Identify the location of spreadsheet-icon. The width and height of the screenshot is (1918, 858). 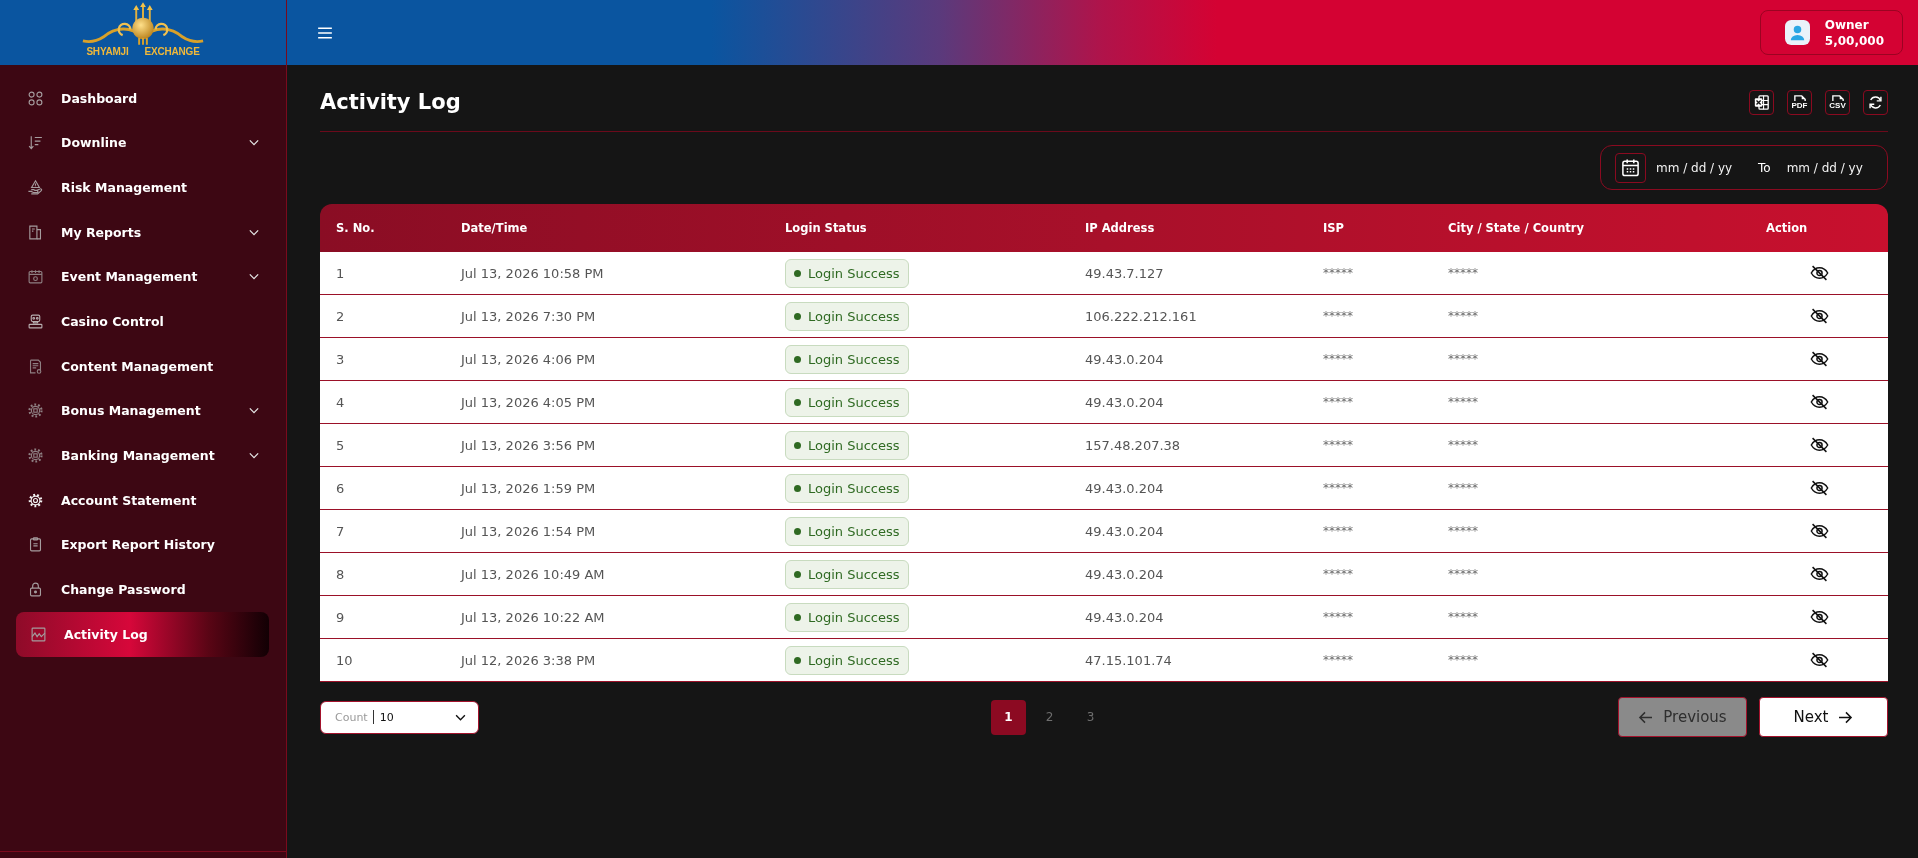
(1761, 102).